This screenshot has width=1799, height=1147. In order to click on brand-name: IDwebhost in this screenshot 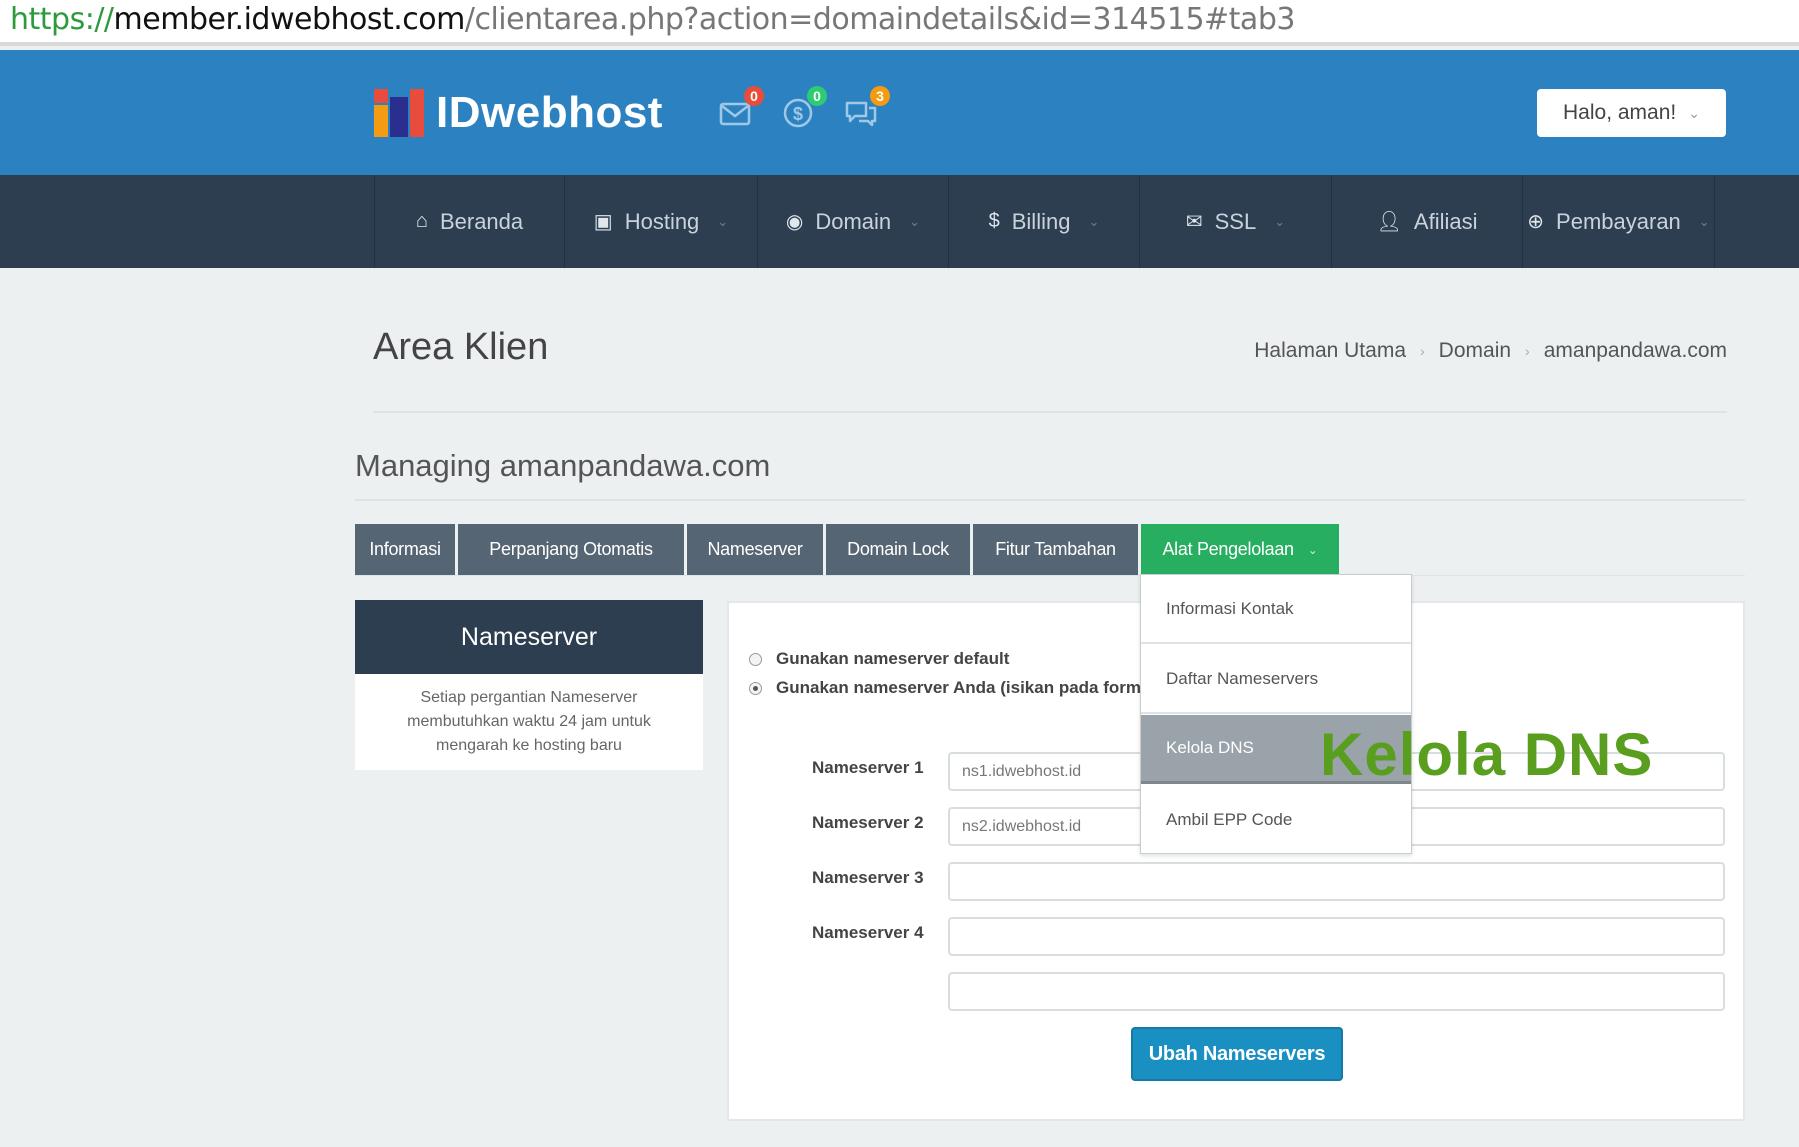, I will do `click(549, 112)`.